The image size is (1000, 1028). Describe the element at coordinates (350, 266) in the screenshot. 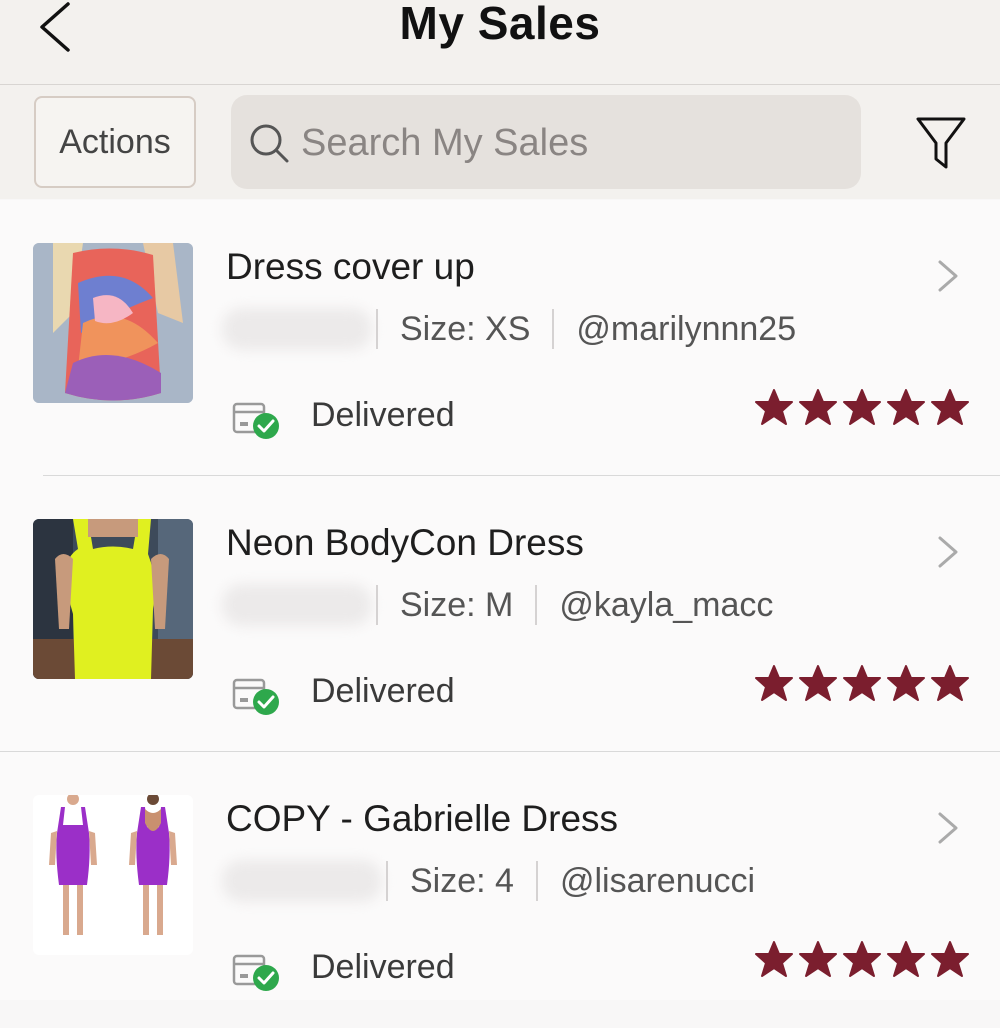

I see `item-title: Dress cover up` at that location.